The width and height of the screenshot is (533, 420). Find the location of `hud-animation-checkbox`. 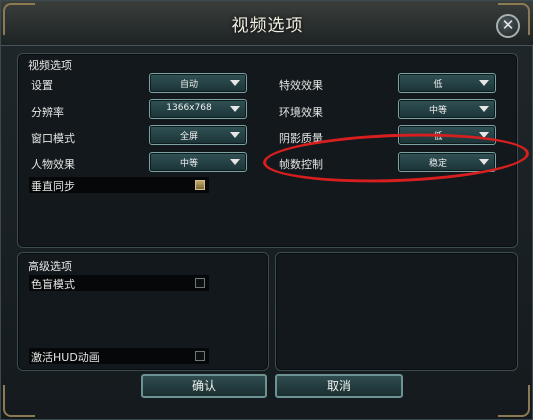

hud-animation-checkbox is located at coordinates (200, 356).